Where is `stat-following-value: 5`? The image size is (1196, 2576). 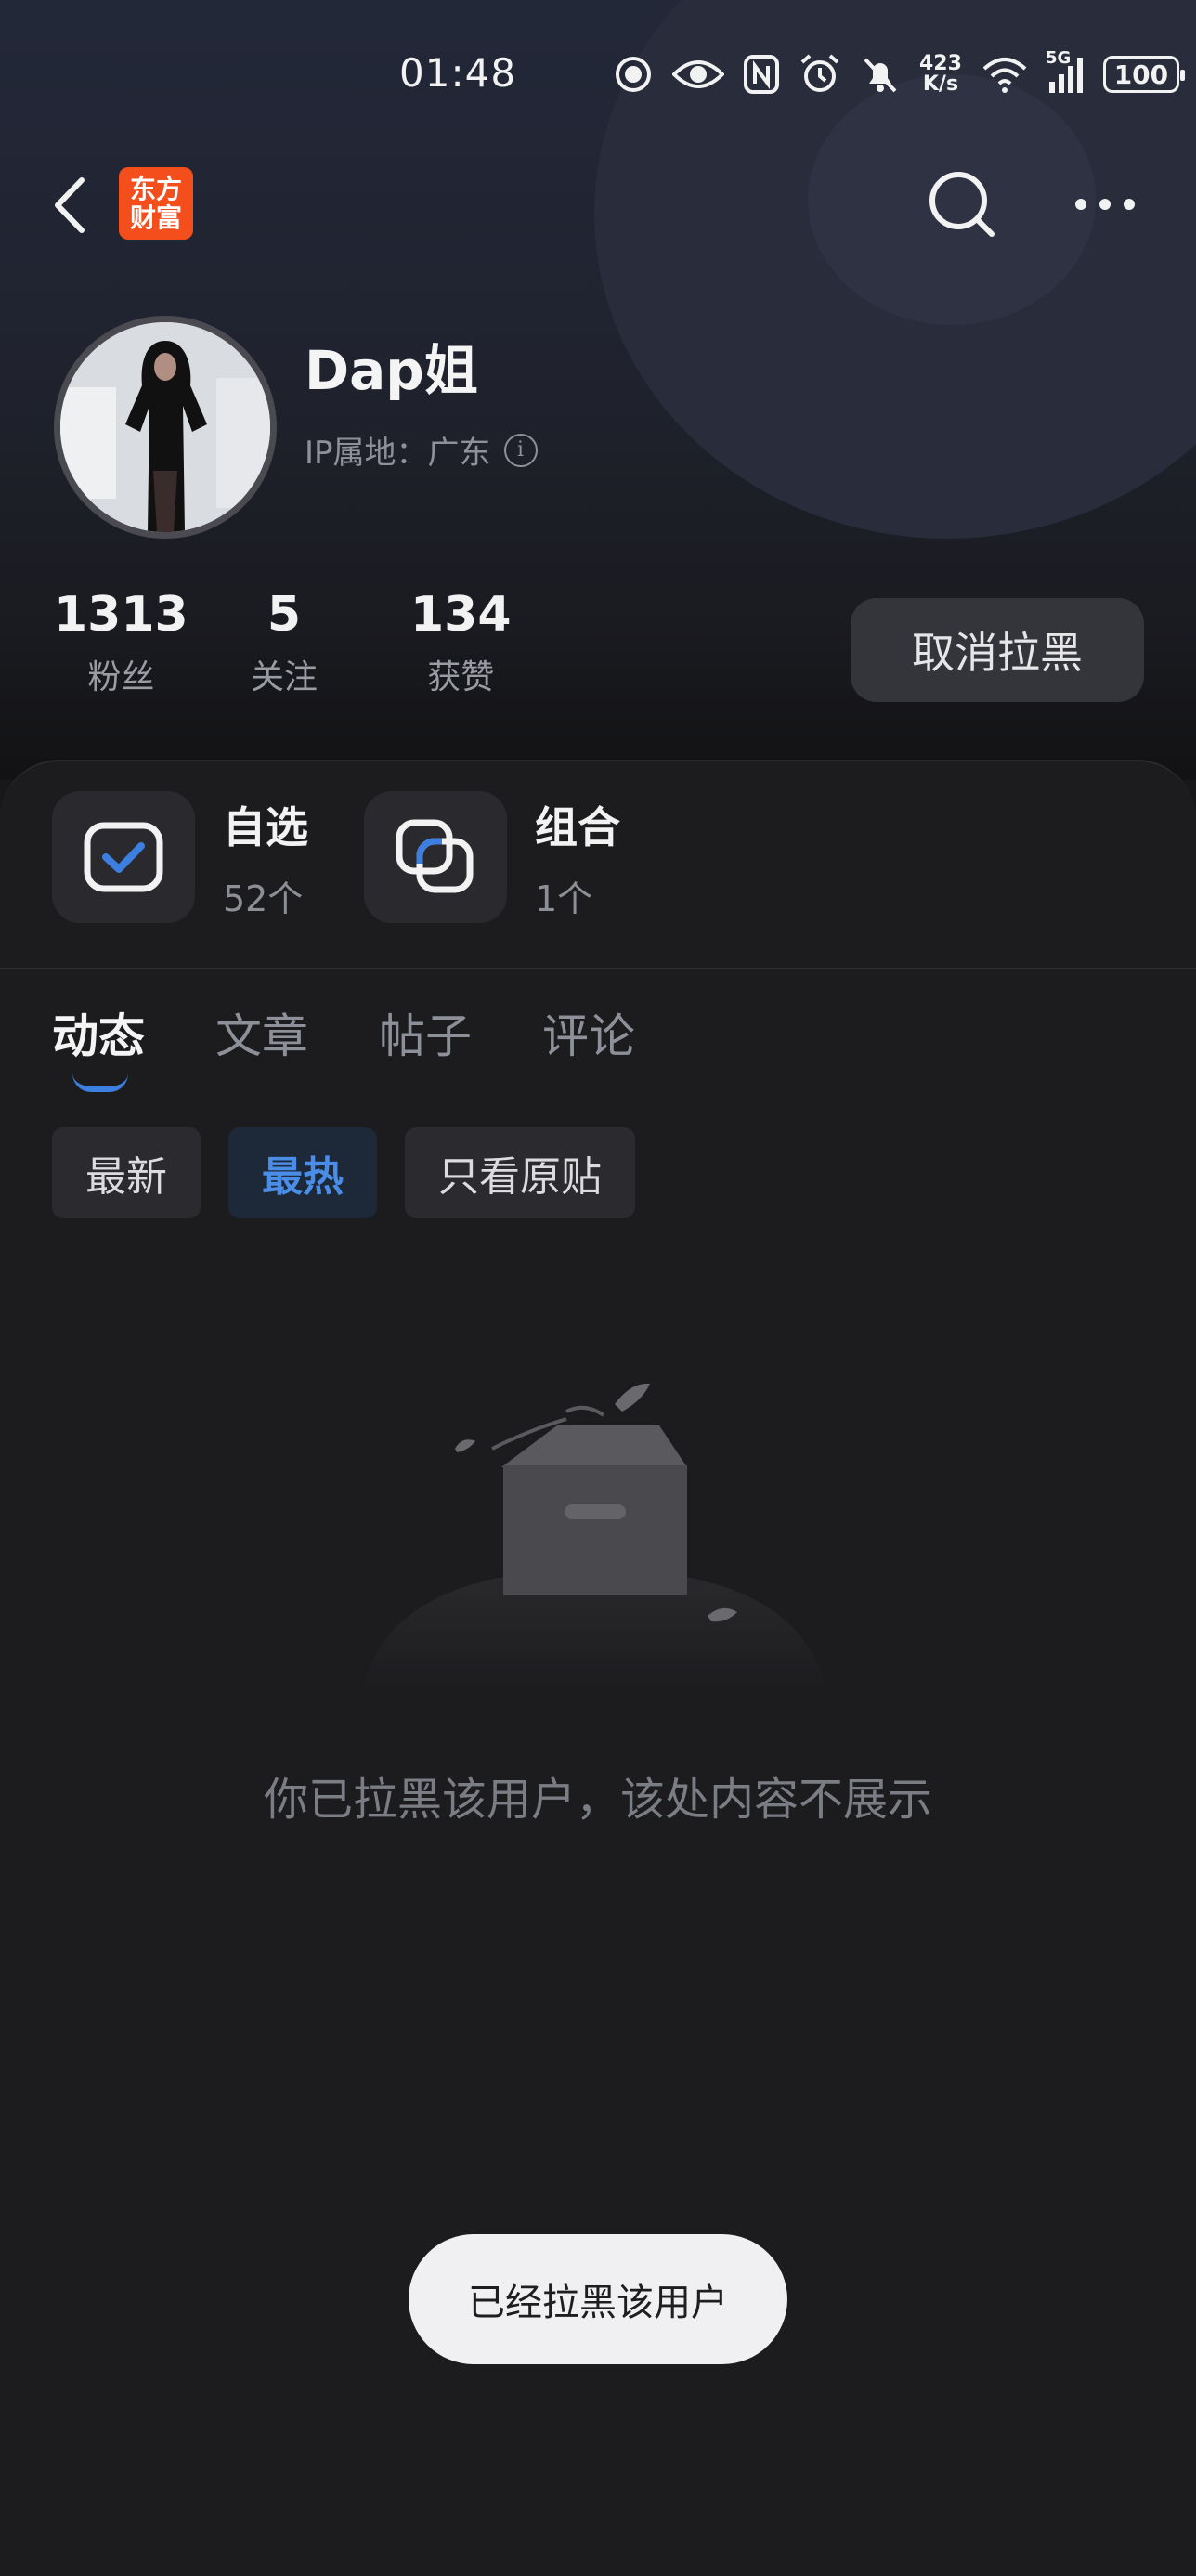 stat-following-value: 5 is located at coordinates (284, 615).